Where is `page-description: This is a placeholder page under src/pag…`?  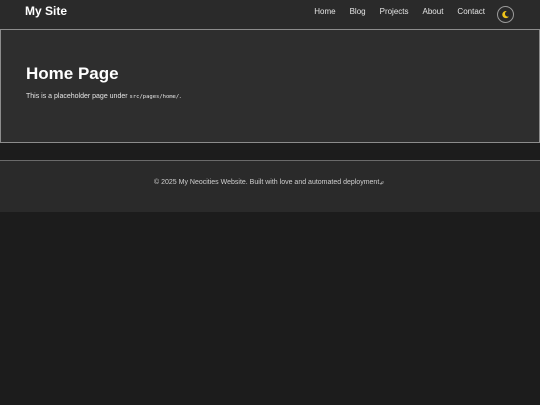
page-description: This is a placeholder page under src/pag… is located at coordinates (103, 96).